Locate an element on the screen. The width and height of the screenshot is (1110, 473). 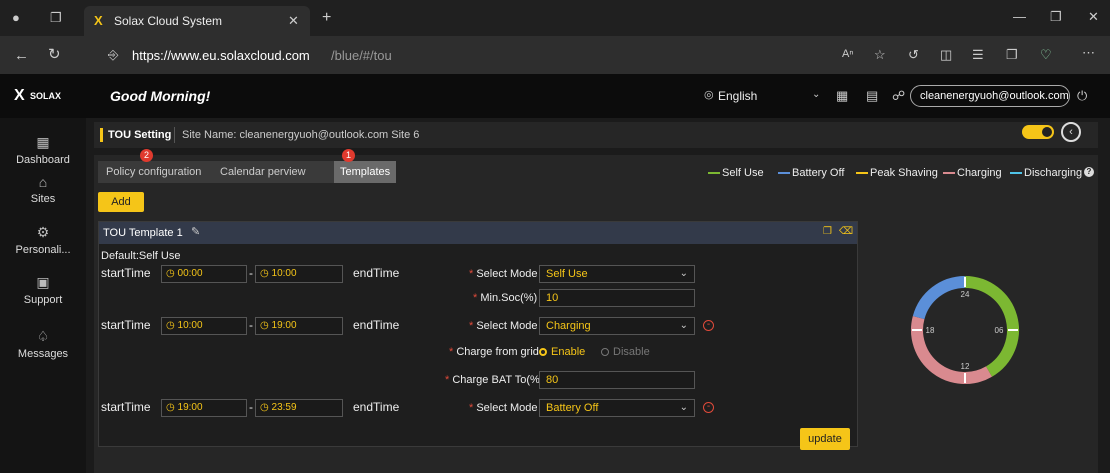
solax-logo-icon: X is located at coordinates (19, 95).